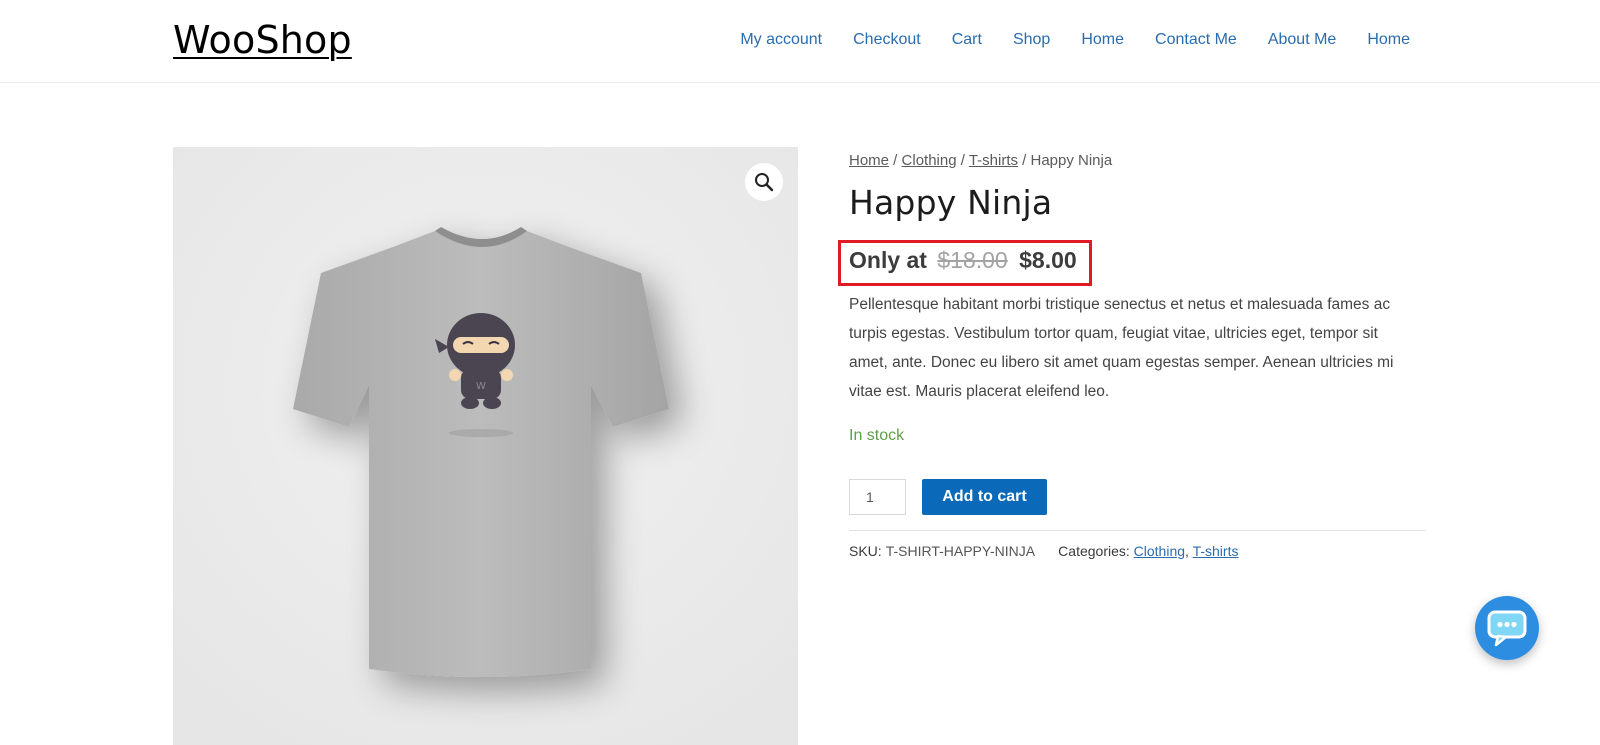 The image size is (1600, 745). What do you see at coordinates (888, 260) in the screenshot?
I see `price-prefix: Only at` at bounding box center [888, 260].